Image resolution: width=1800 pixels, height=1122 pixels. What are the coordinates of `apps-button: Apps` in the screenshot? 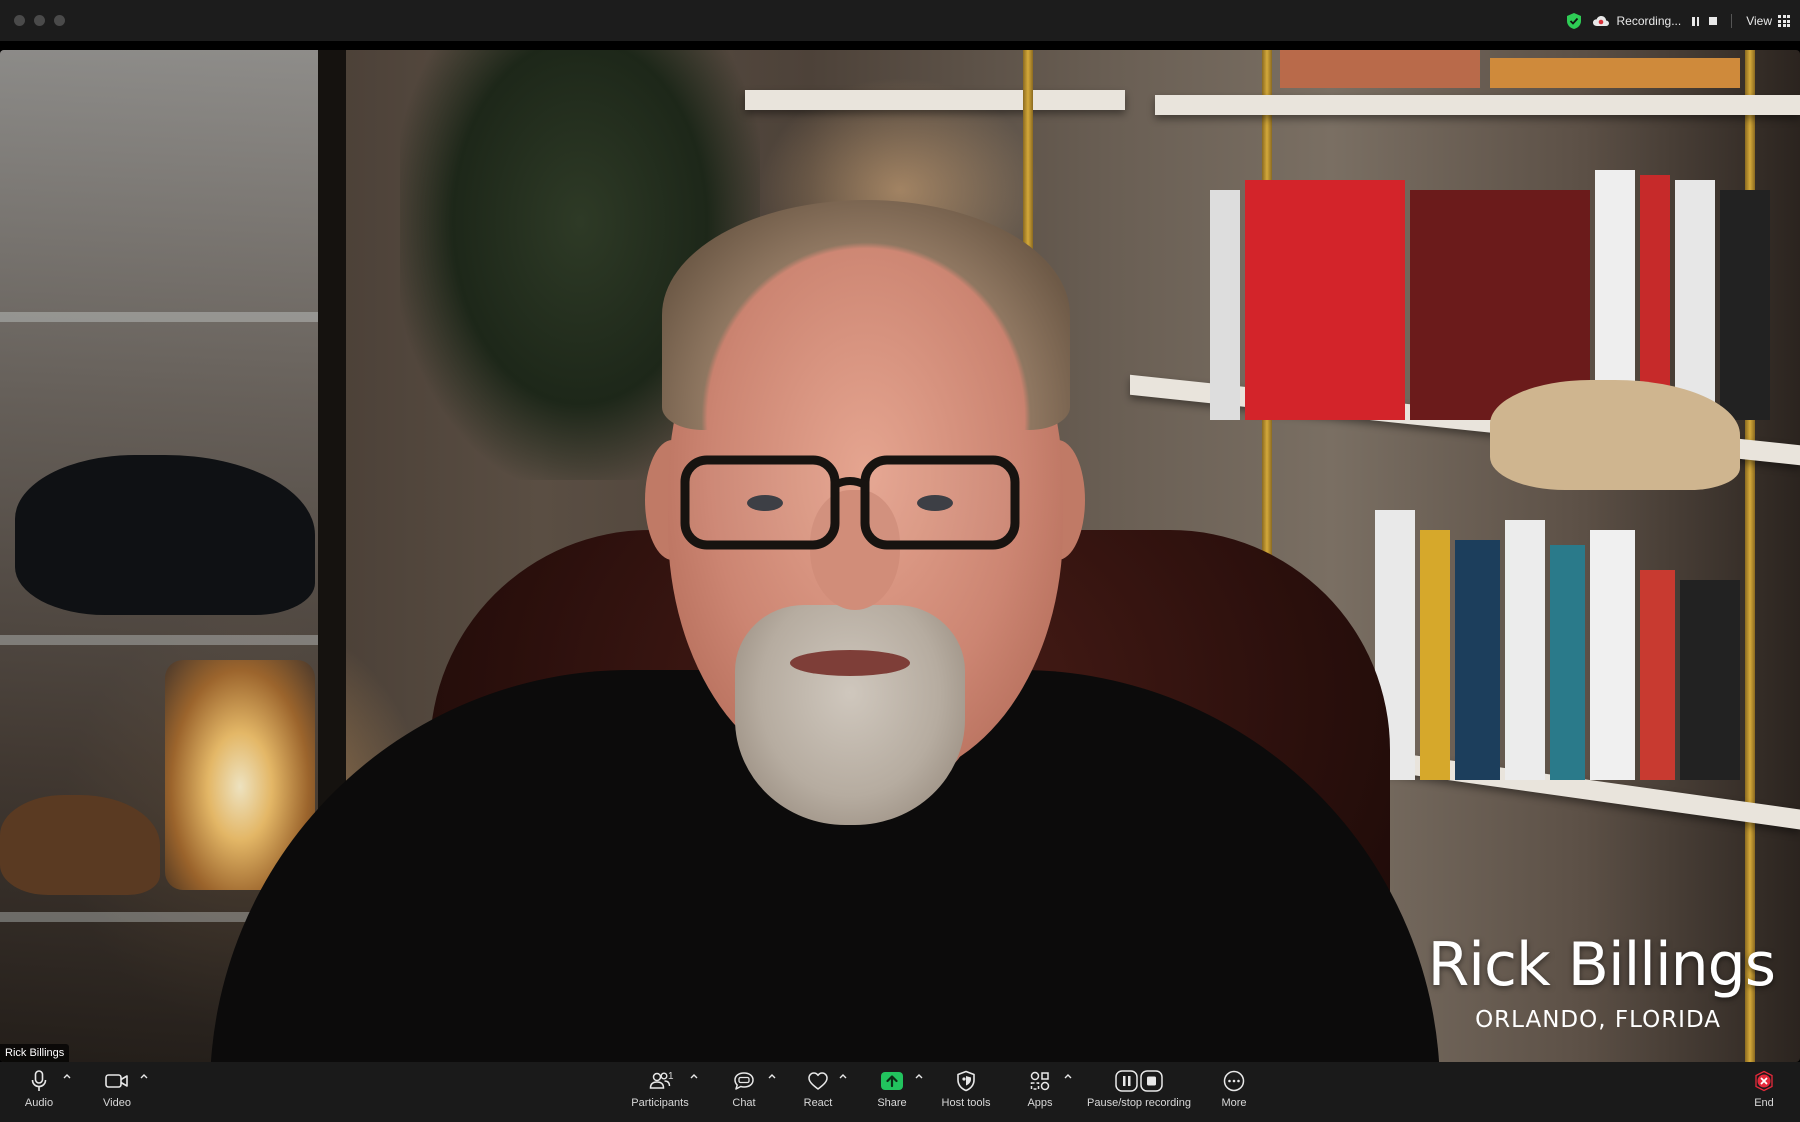 It's located at (1040, 1088).